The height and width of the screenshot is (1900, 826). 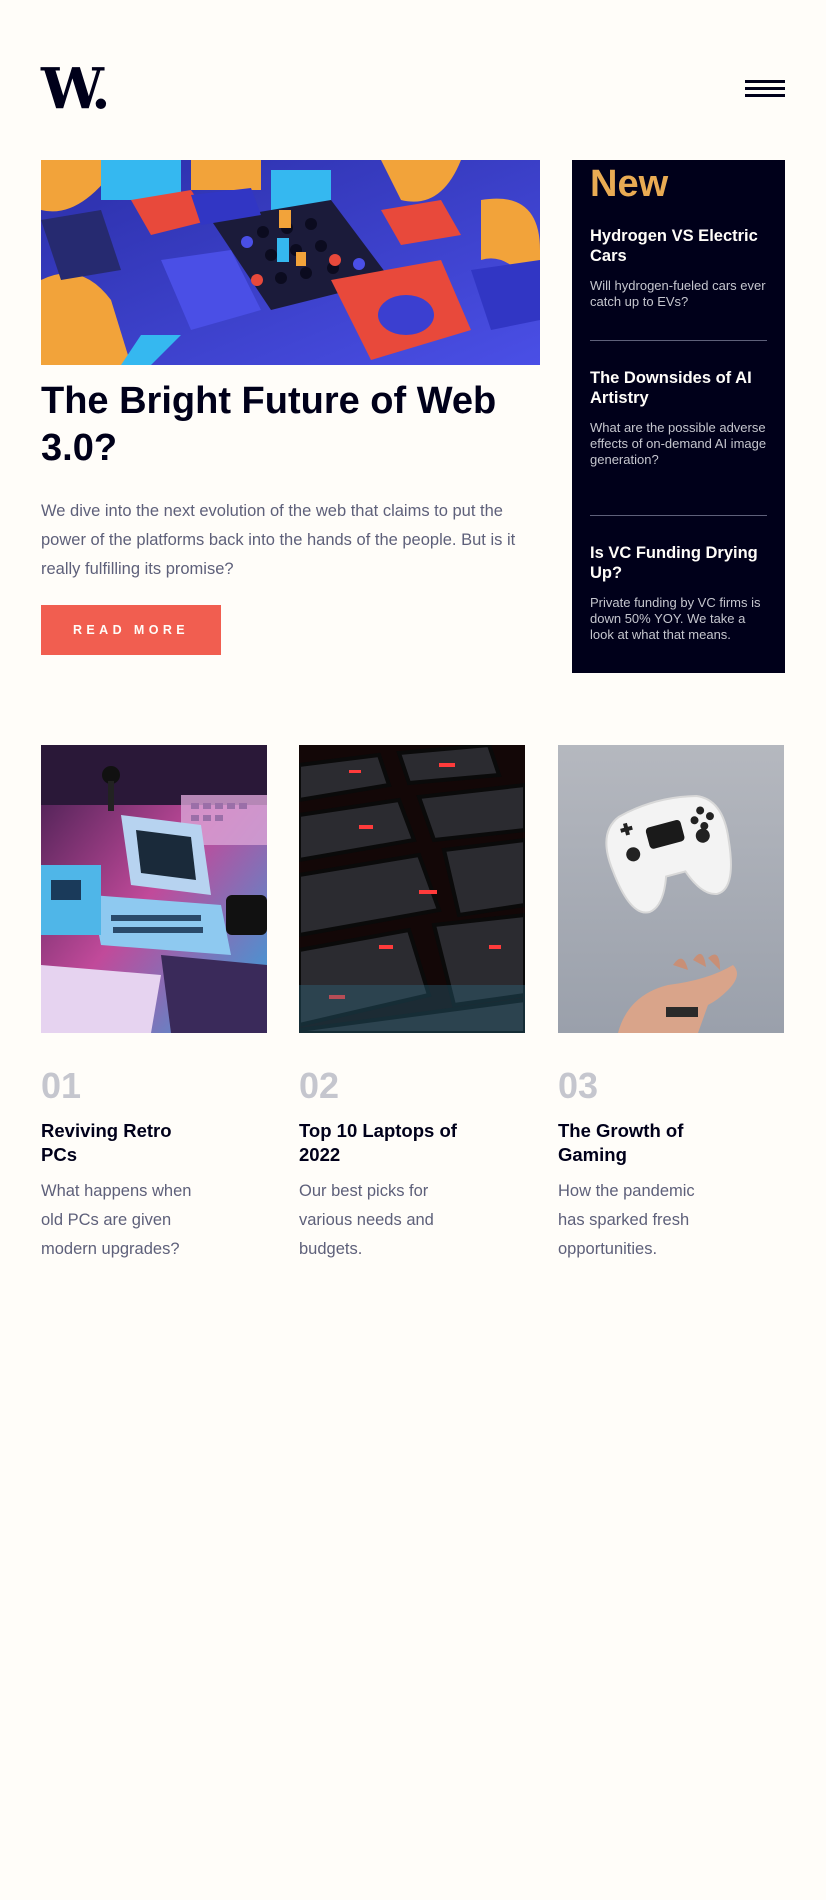 I want to click on read-more-button: READ MORE, so click(x=131, y=630).